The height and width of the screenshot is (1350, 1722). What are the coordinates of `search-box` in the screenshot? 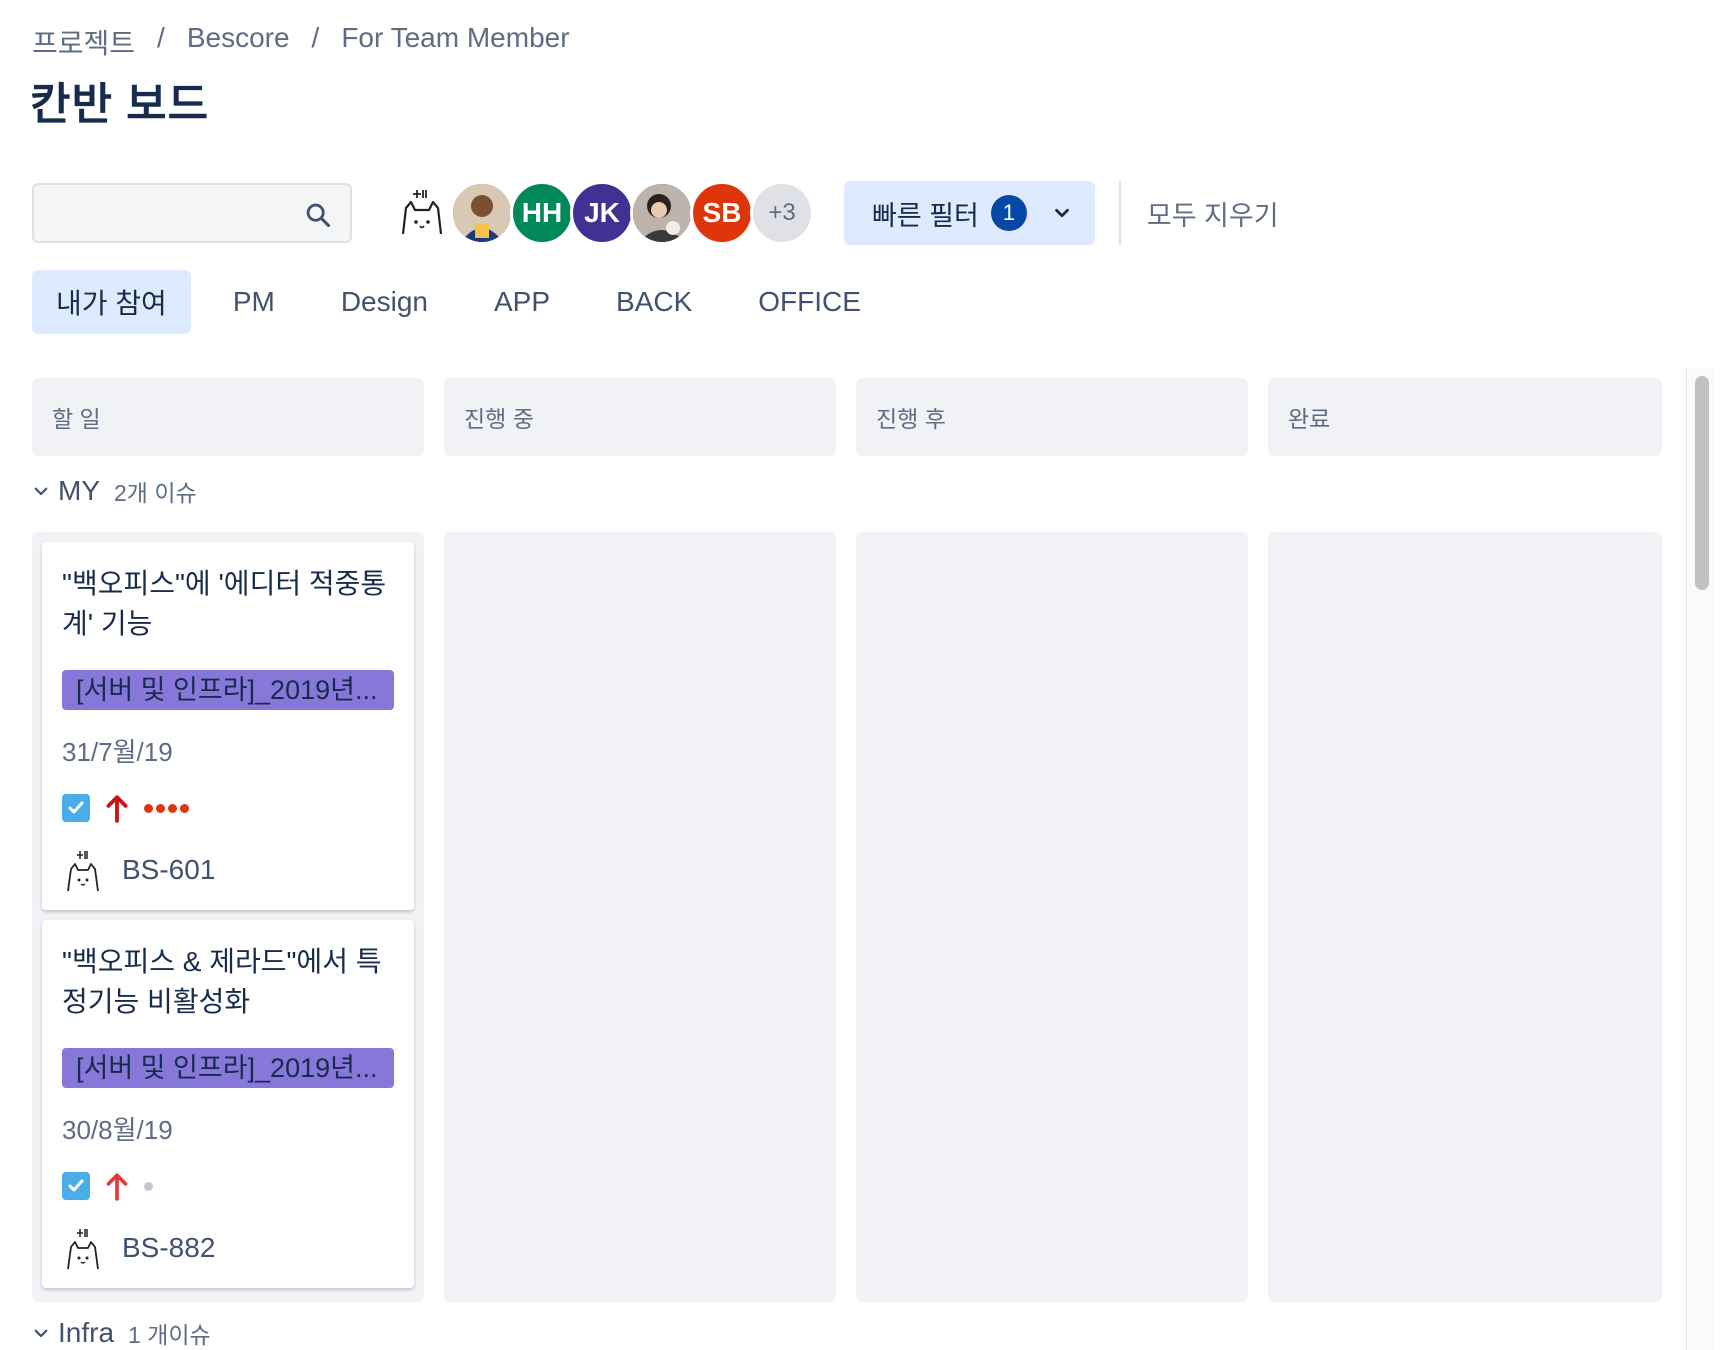 It's located at (192, 213).